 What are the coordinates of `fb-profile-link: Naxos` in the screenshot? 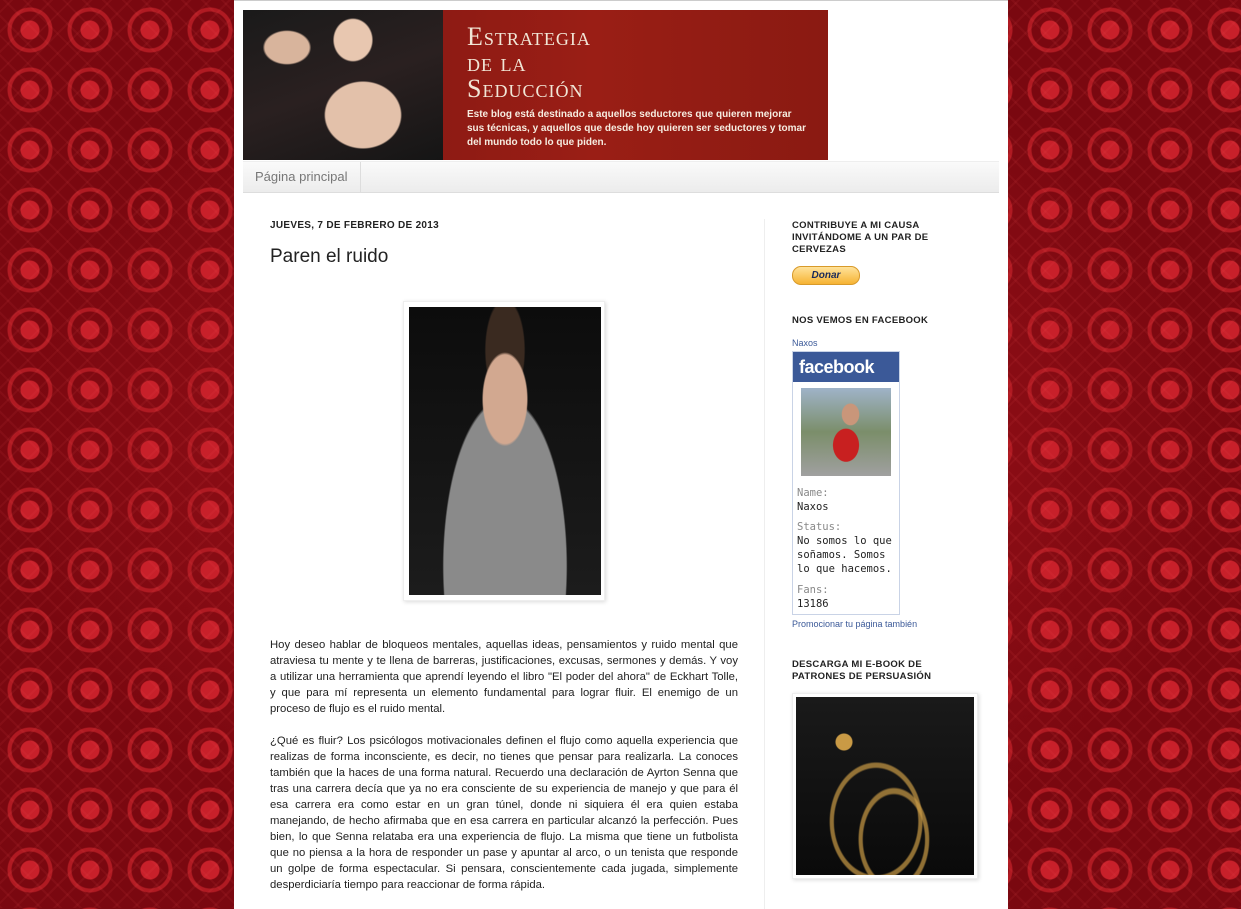 It's located at (805, 343).